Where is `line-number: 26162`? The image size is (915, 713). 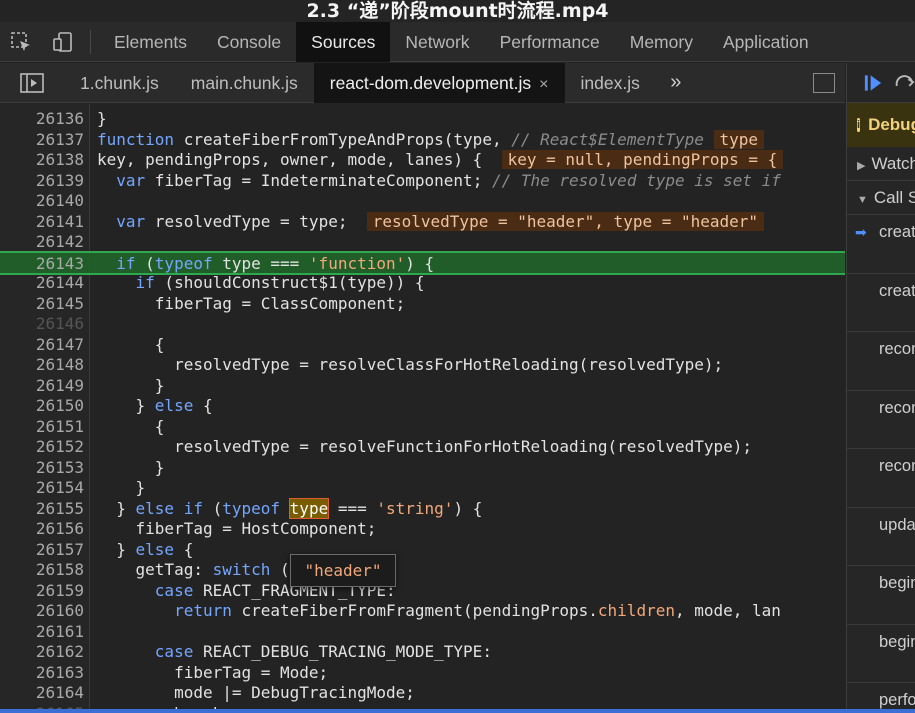
line-number: 26162 is located at coordinates (52, 652).